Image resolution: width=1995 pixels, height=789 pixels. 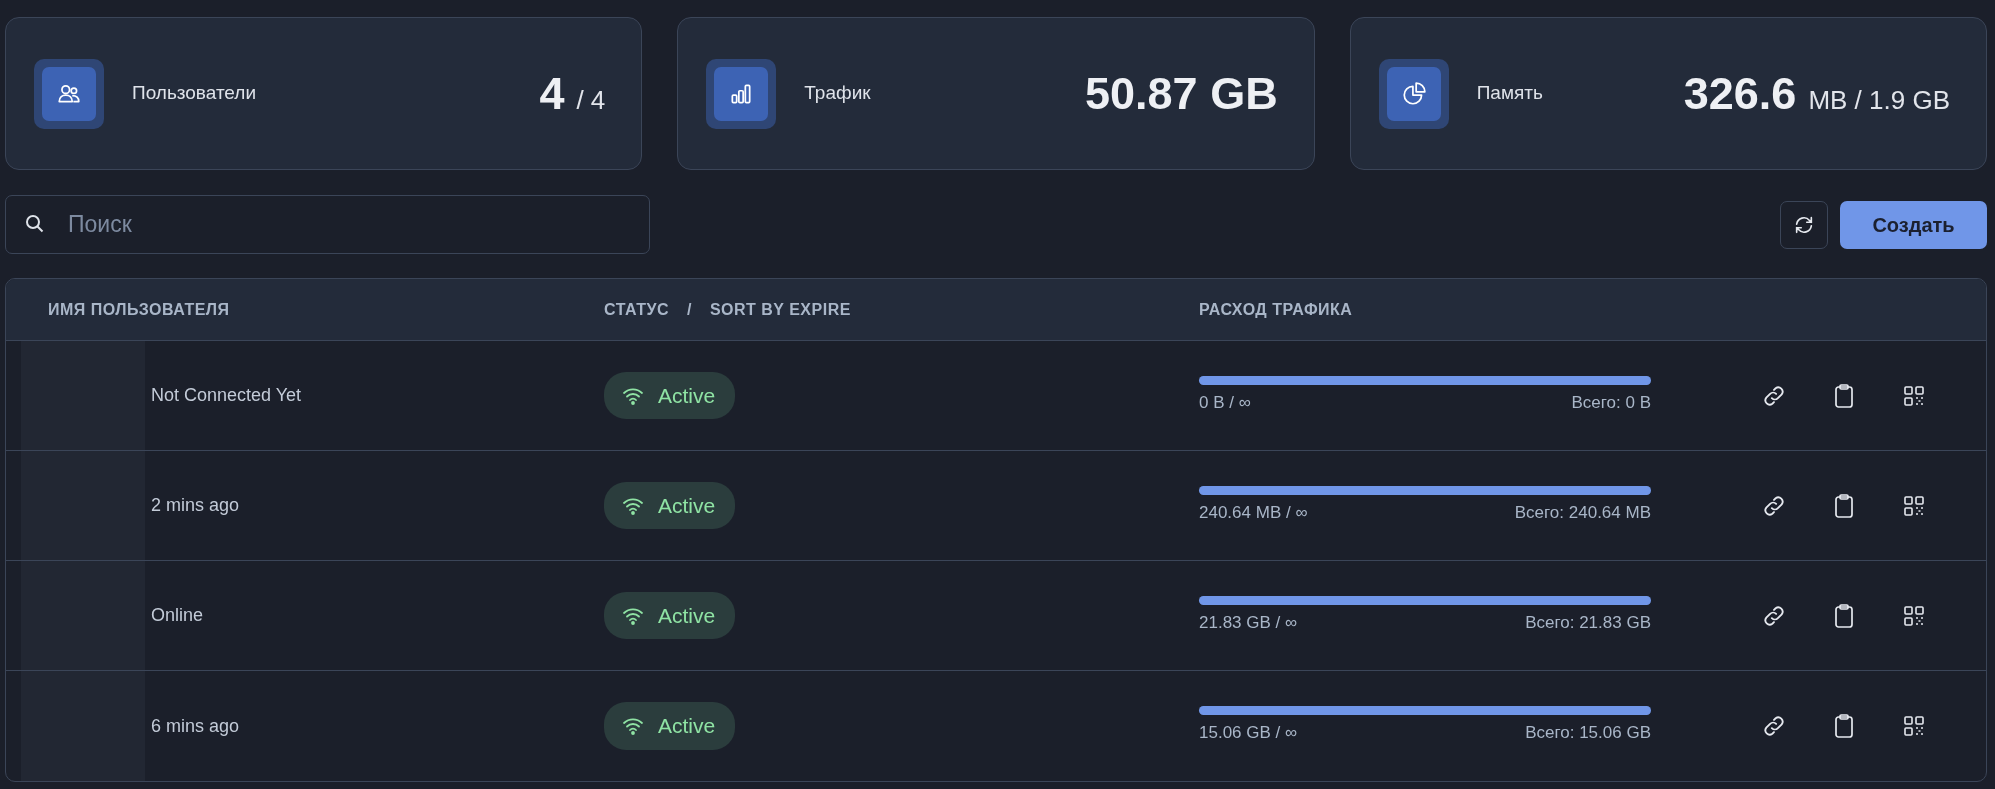 I want to click on stat-unit: / 4, so click(x=591, y=100).